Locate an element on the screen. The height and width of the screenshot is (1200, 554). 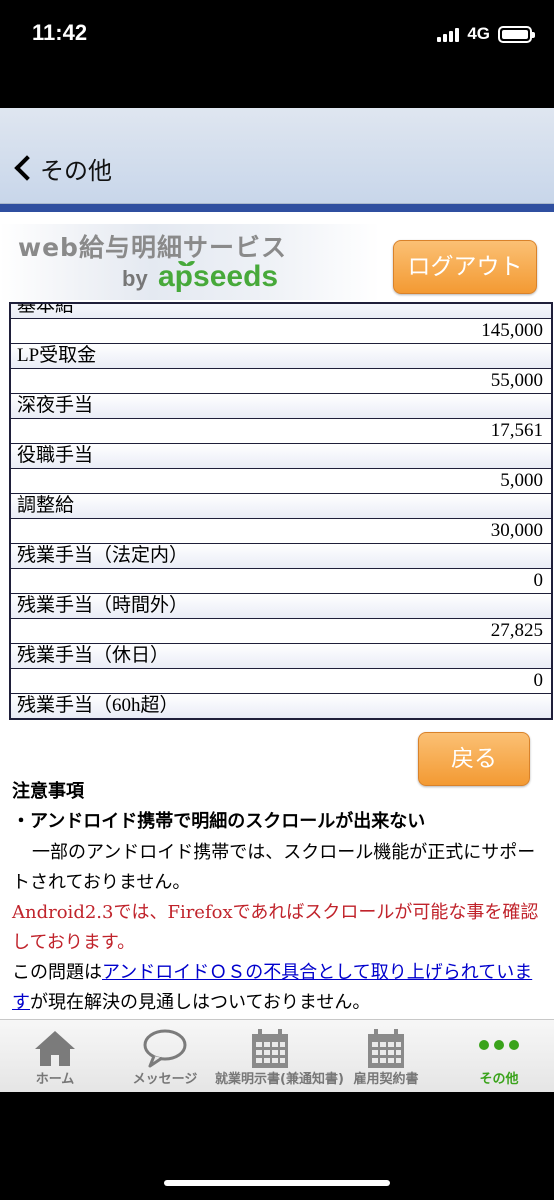
navigation-bar: その他 is located at coordinates (277, 156).